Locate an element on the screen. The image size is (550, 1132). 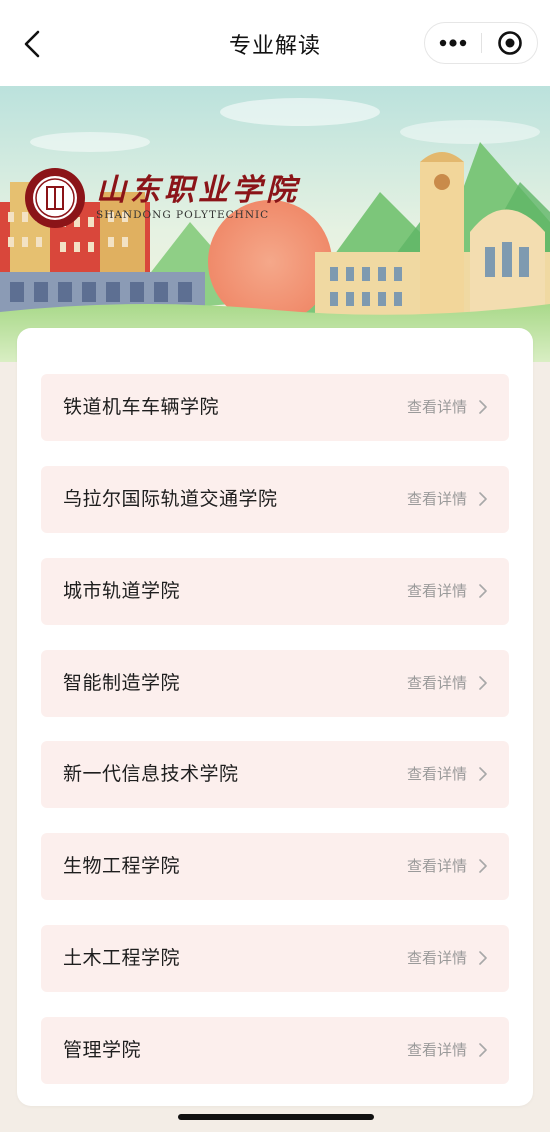
target-icon is located at coordinates (510, 43).